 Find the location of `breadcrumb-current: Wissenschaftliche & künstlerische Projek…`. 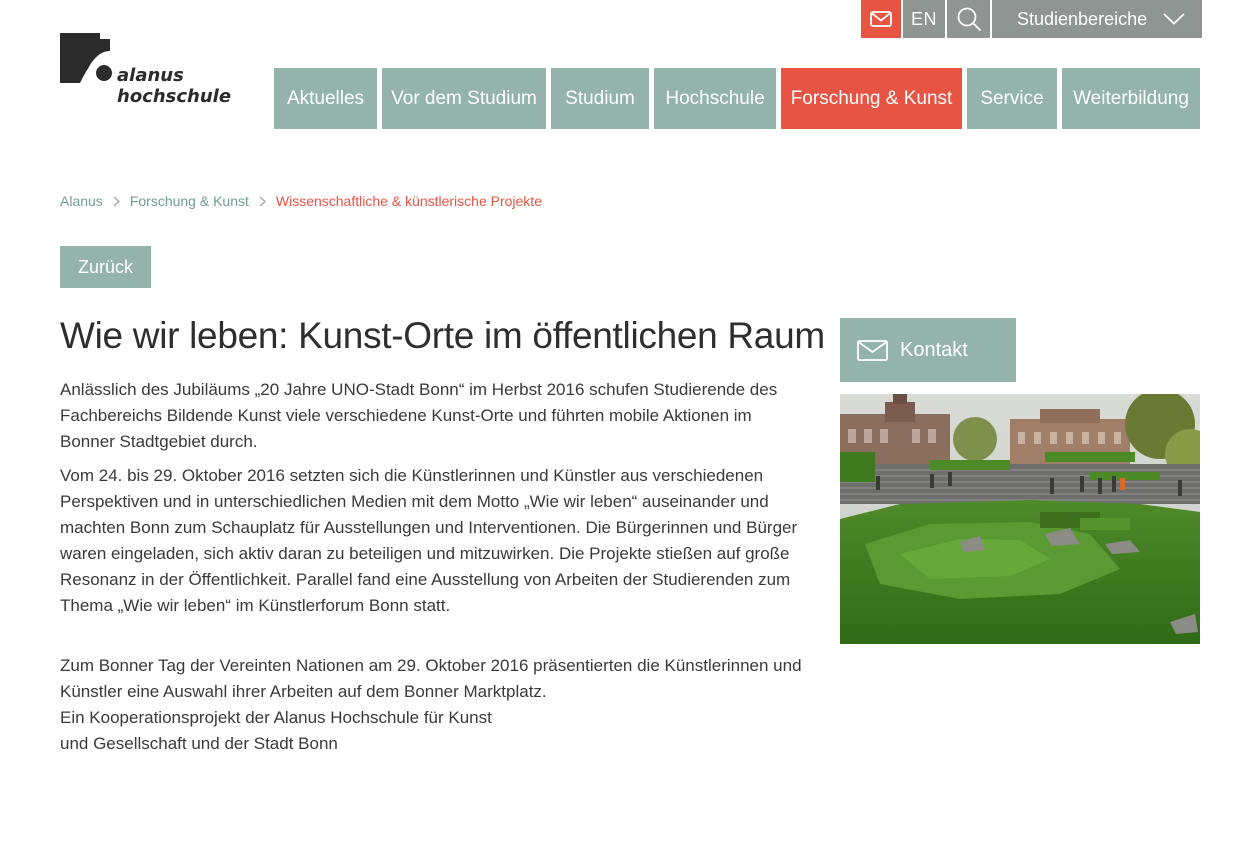

breadcrumb-current: Wissenschaftliche & künstlerische Projek… is located at coordinates (409, 201).